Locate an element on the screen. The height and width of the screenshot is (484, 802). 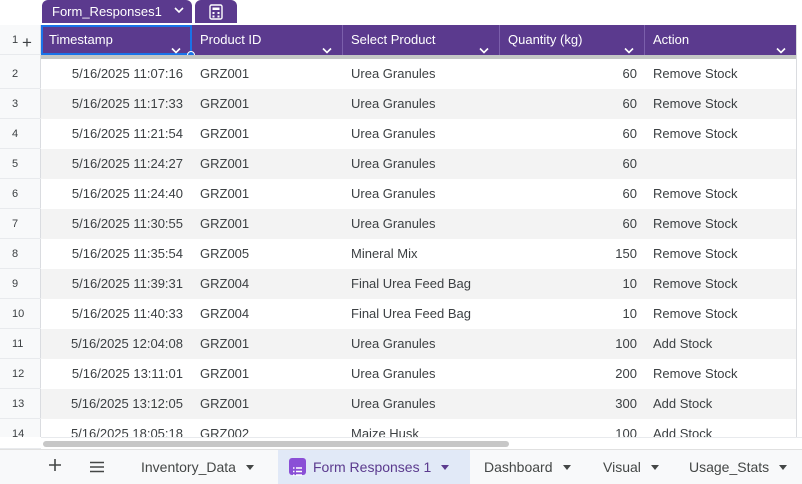
cell-action is located at coordinates (720, 164).